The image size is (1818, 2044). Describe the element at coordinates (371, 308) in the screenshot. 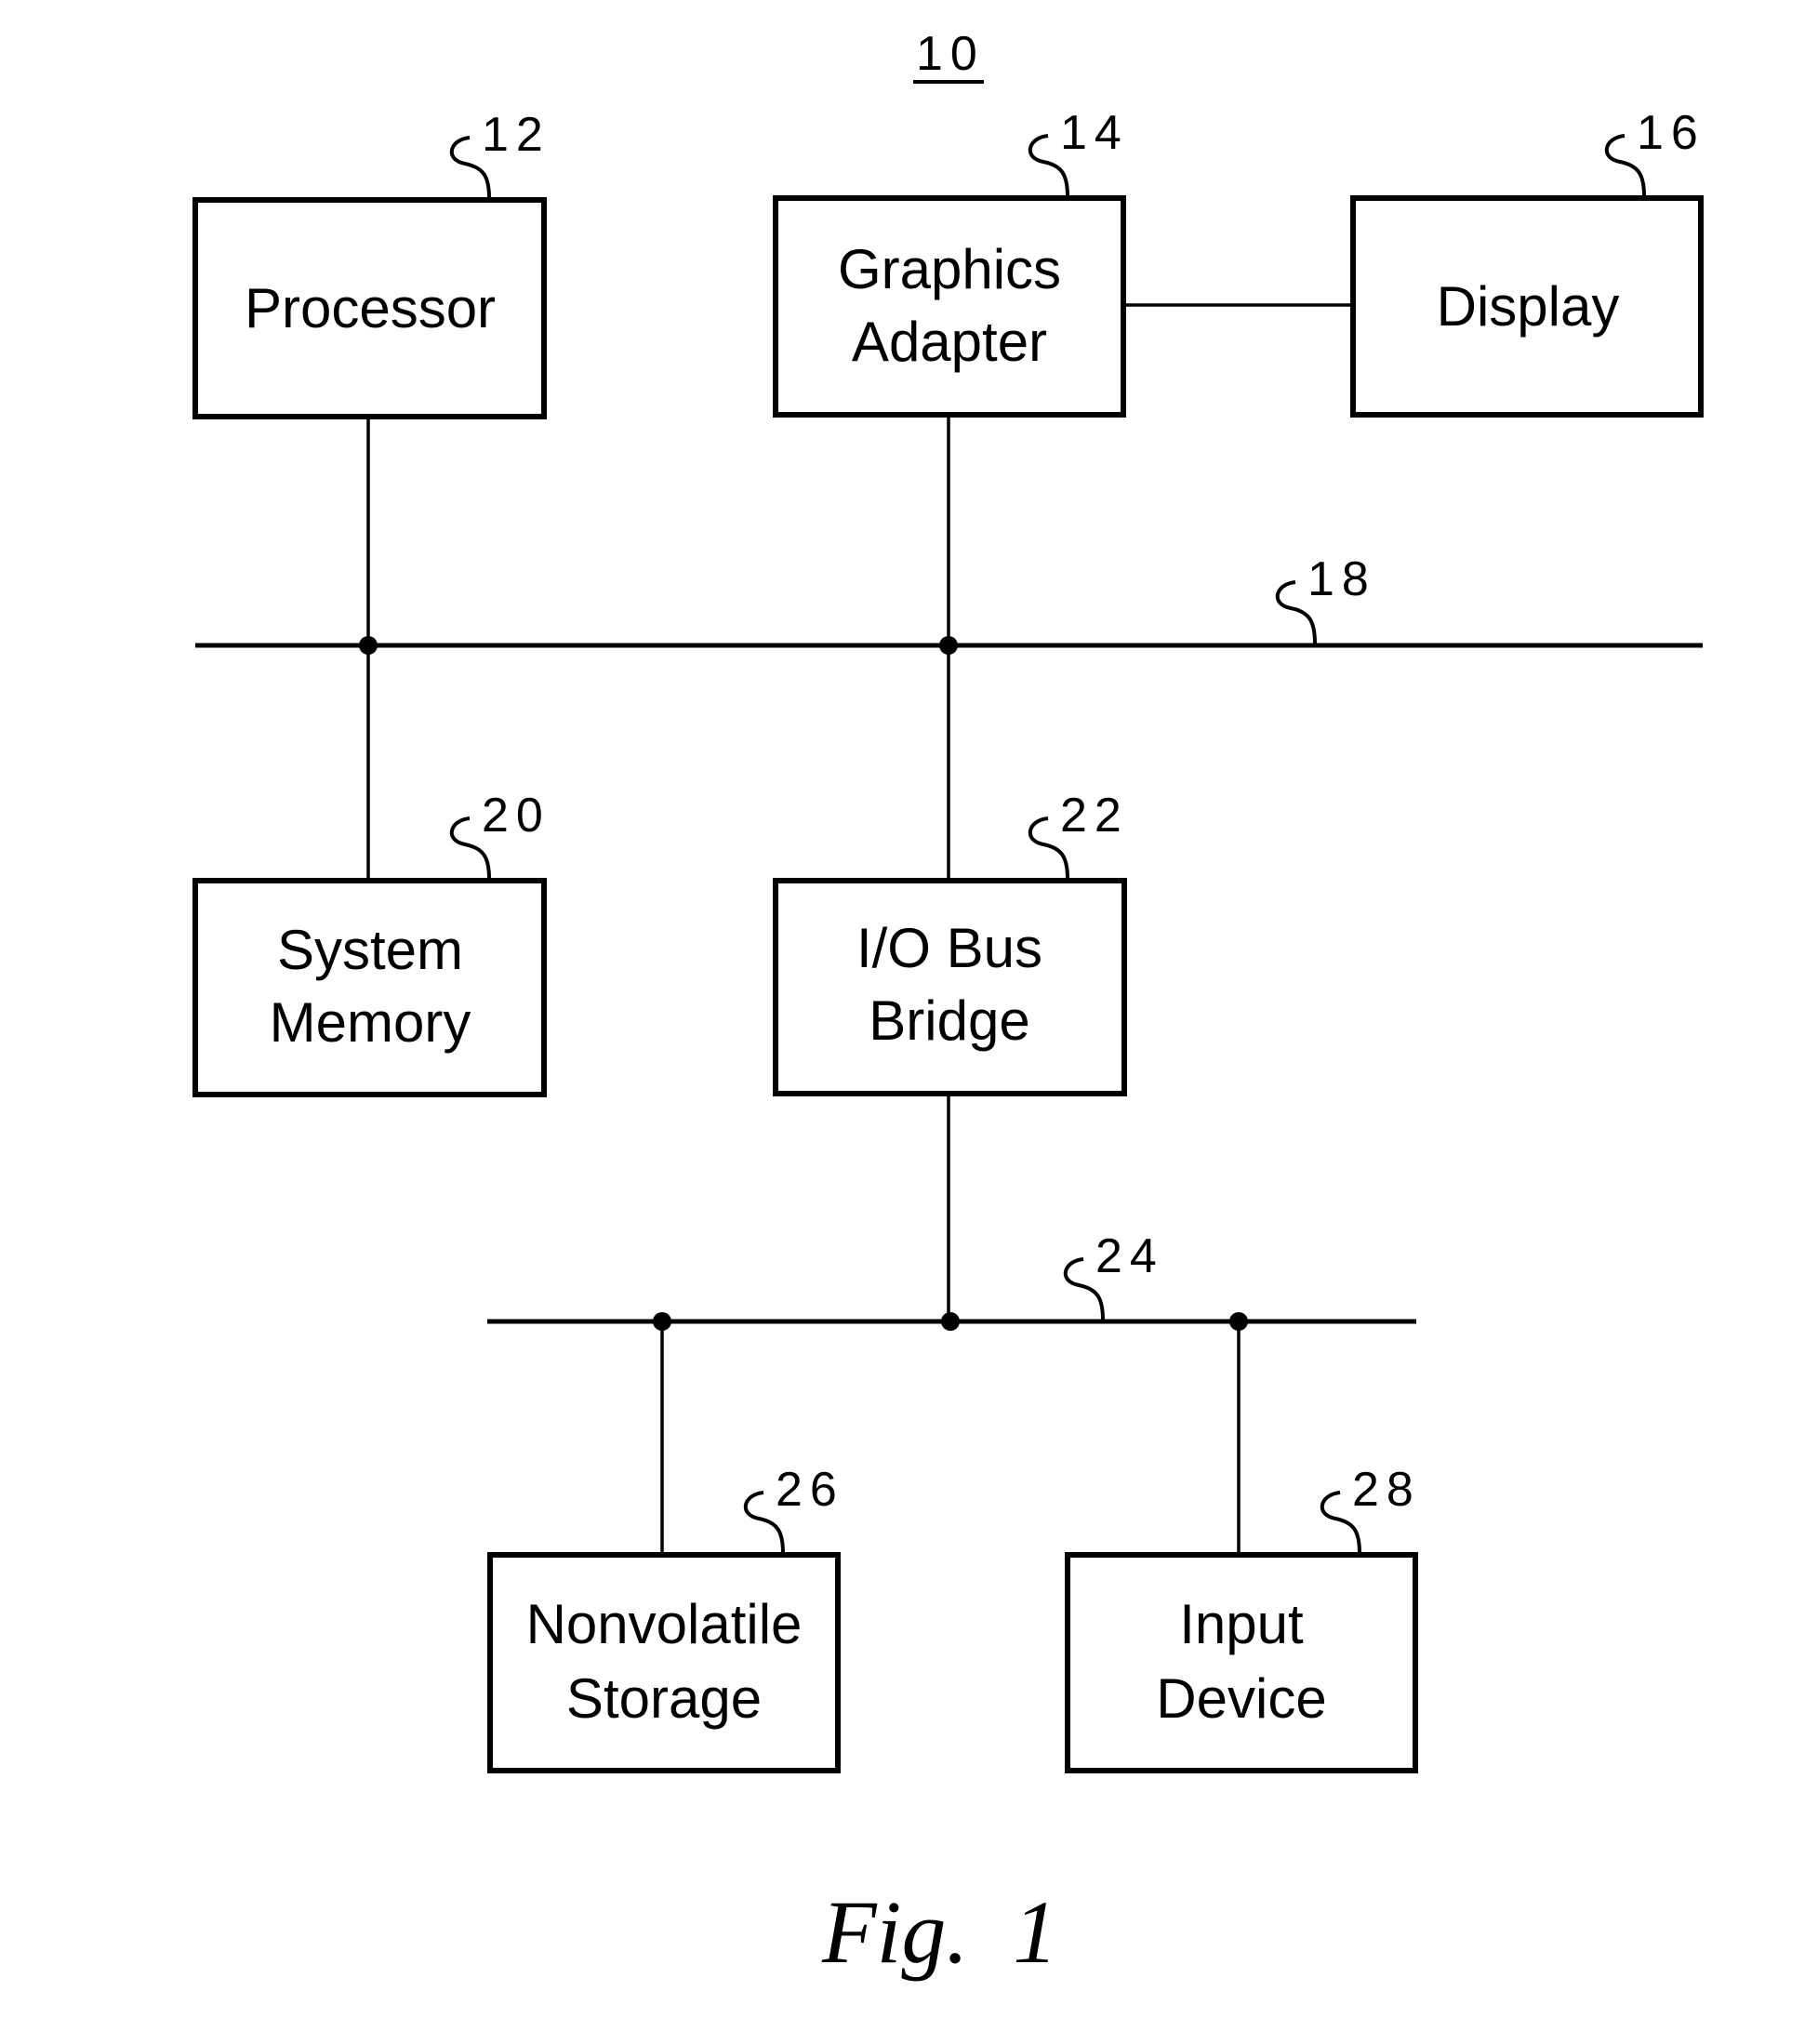

I see `block-label: Processor` at that location.